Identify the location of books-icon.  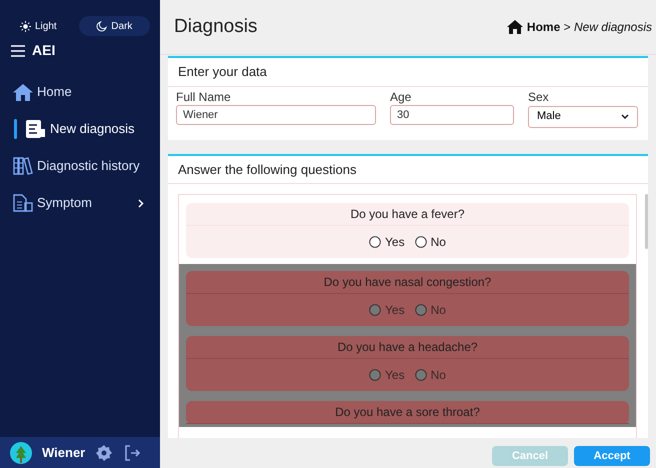
(23, 166).